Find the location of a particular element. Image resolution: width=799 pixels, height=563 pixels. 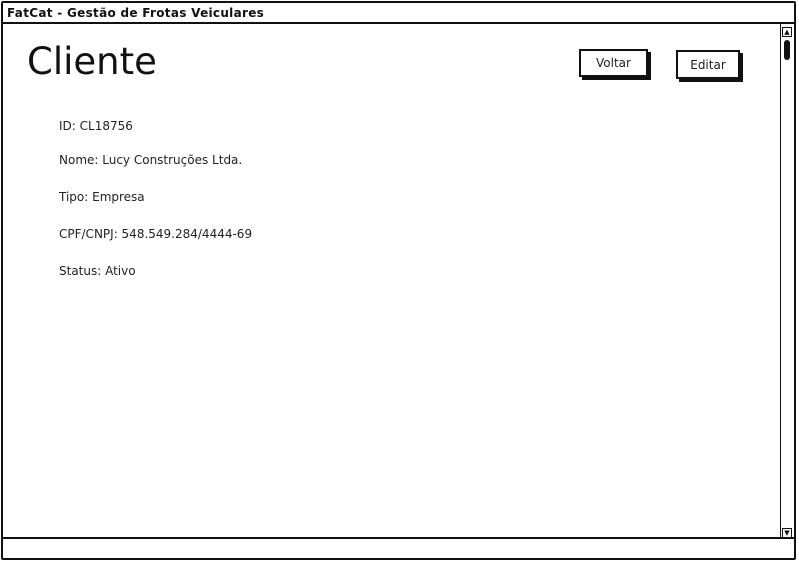

scroll-thumb is located at coordinates (787, 50).